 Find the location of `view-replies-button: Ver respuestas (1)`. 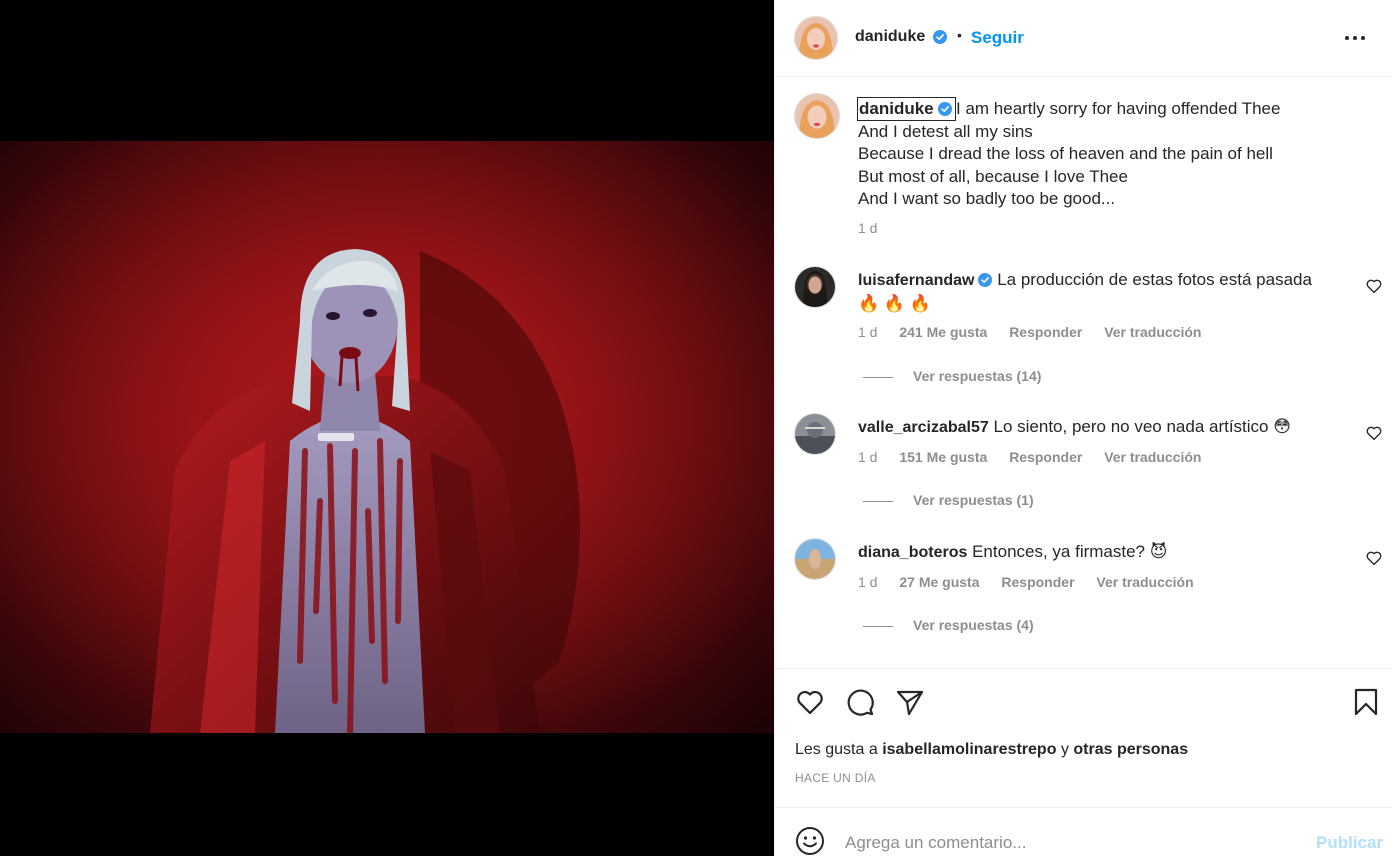

view-replies-button: Ver respuestas (1) is located at coordinates (948, 500).